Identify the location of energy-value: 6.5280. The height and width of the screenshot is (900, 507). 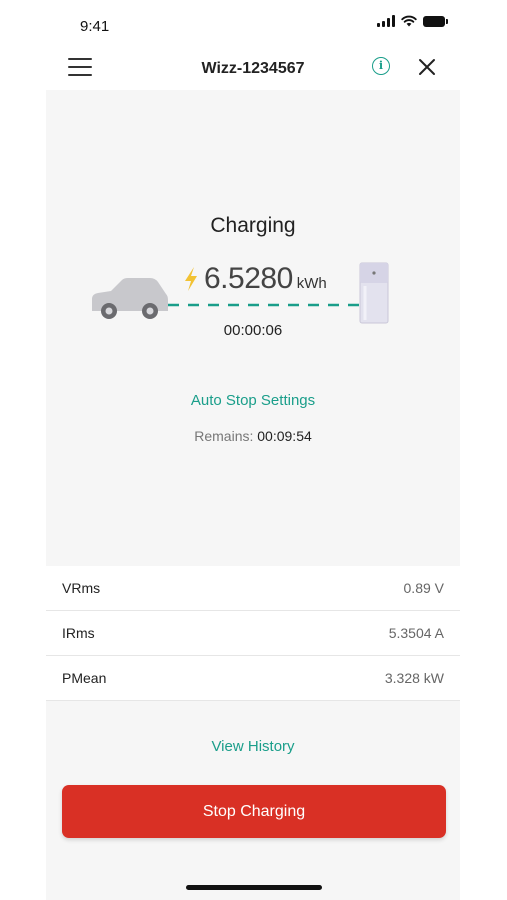
(248, 278).